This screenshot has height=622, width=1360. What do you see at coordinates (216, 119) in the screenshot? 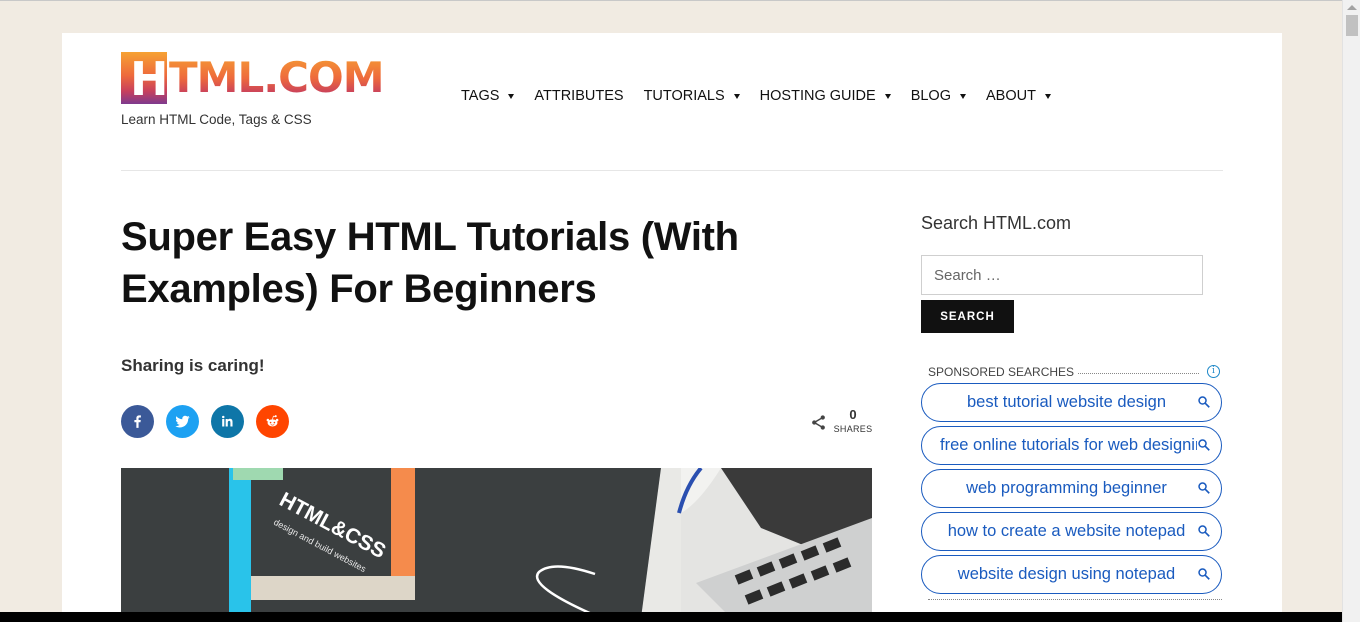
I see `site-tagline: Learn HTML Code, Tags & CSS` at bounding box center [216, 119].